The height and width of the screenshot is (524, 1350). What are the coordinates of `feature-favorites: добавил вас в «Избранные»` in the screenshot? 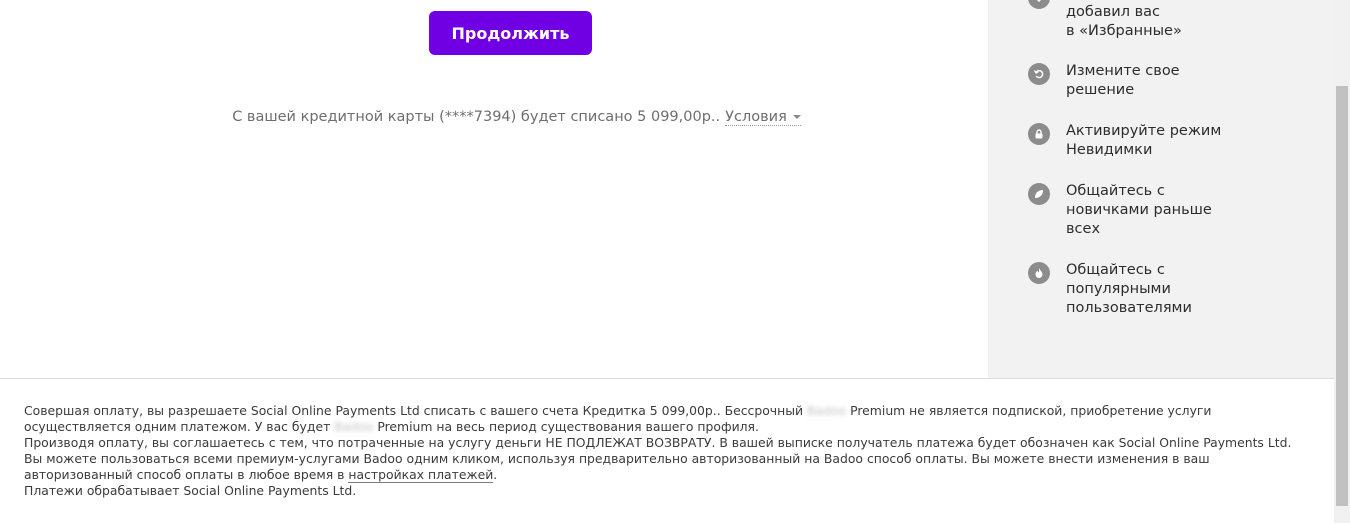 It's located at (1133, 20).